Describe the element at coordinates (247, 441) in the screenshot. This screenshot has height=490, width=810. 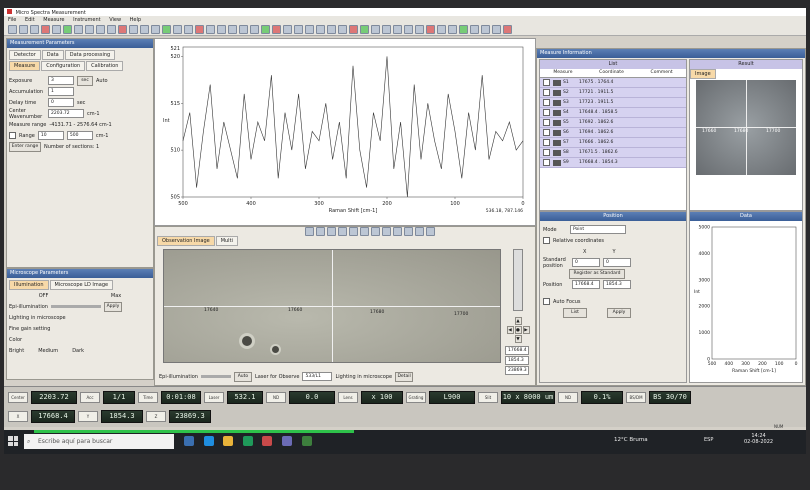
I see `store-icon` at that location.